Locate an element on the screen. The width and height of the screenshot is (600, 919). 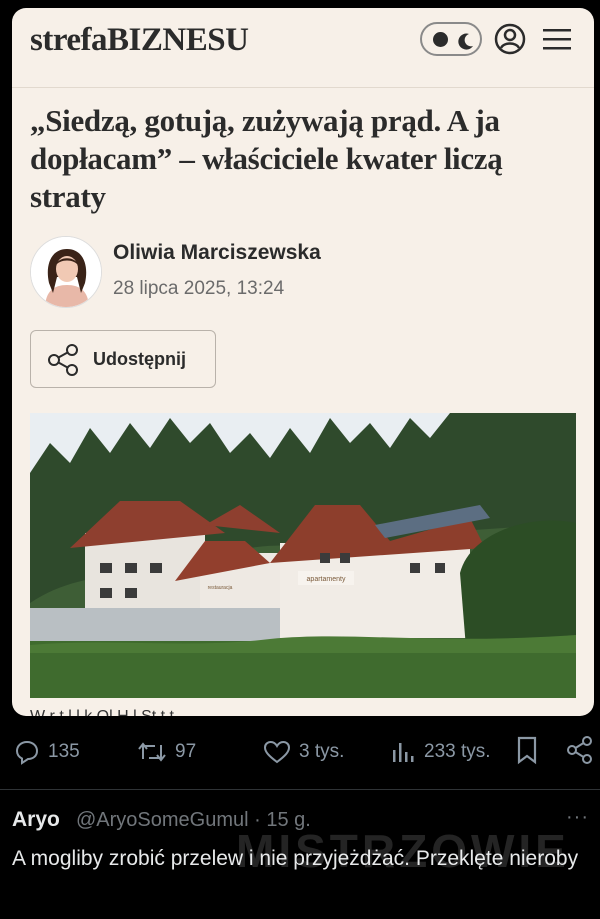
divider is located at coordinates (300, 789).